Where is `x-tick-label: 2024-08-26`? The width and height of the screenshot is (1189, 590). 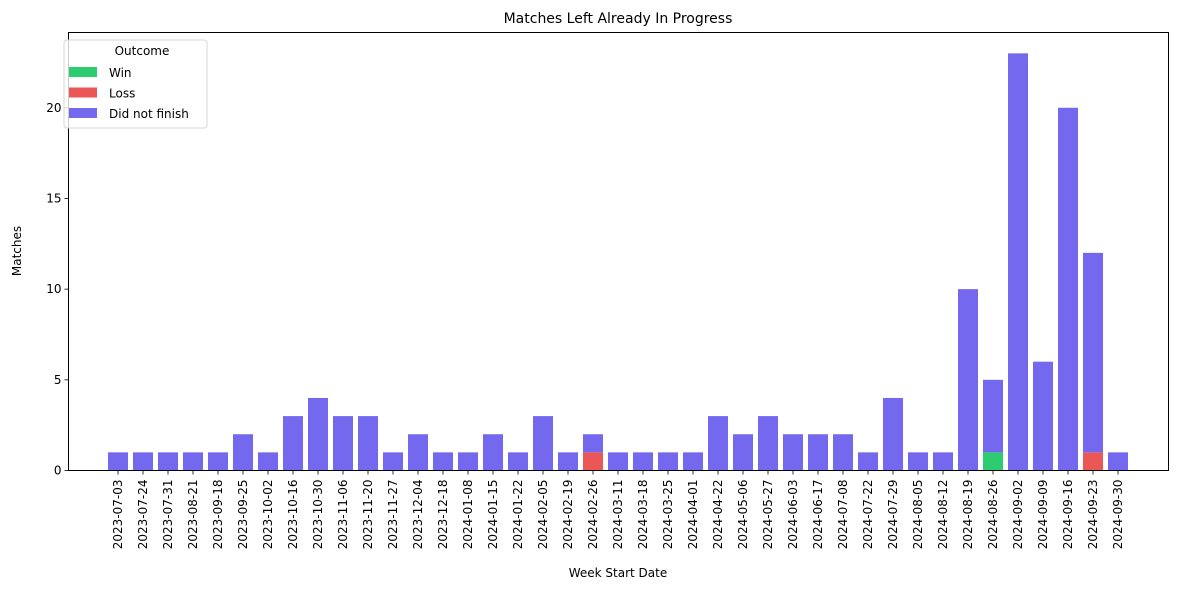 x-tick-label: 2024-08-26 is located at coordinates (993, 515).